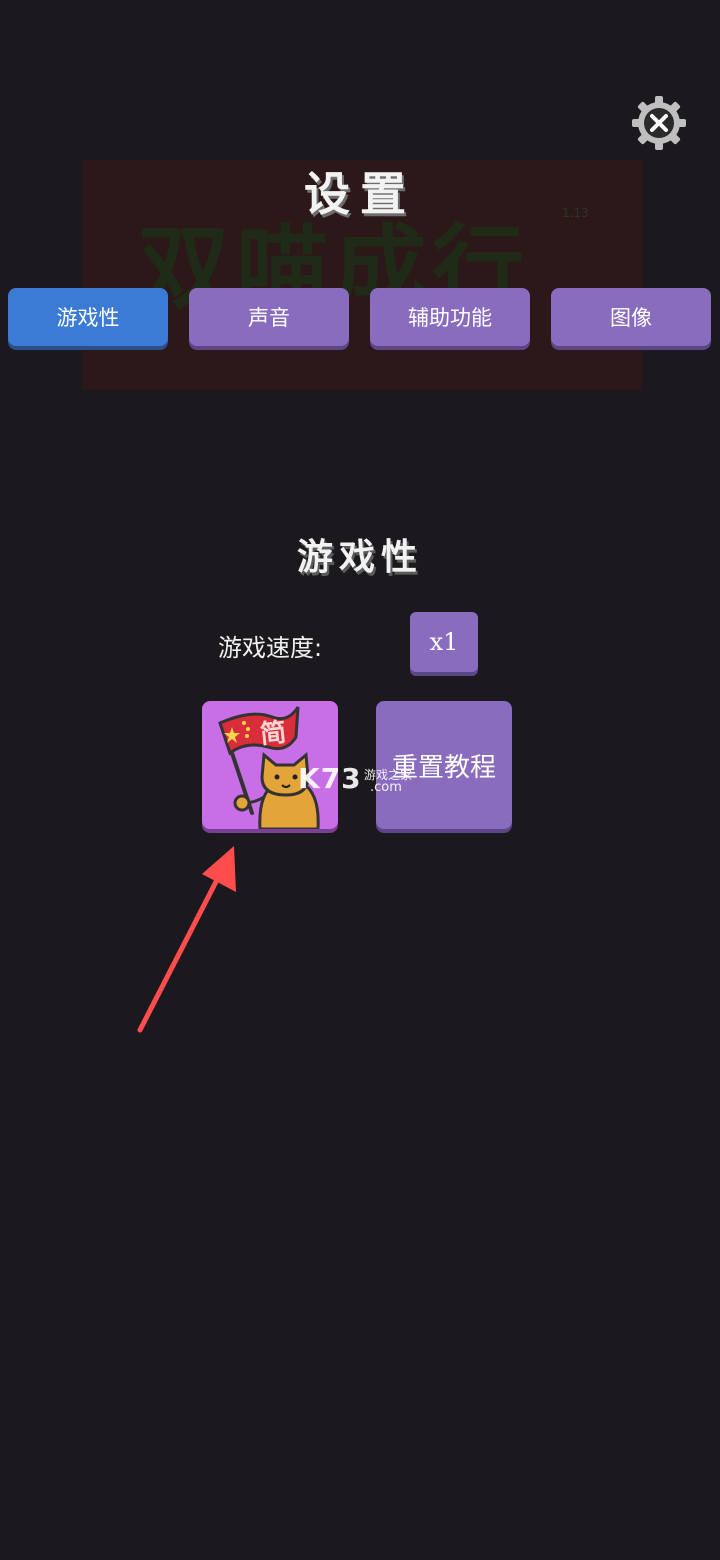 This screenshot has height=1560, width=720. I want to click on tab-graphics: 图像, so click(631, 317).